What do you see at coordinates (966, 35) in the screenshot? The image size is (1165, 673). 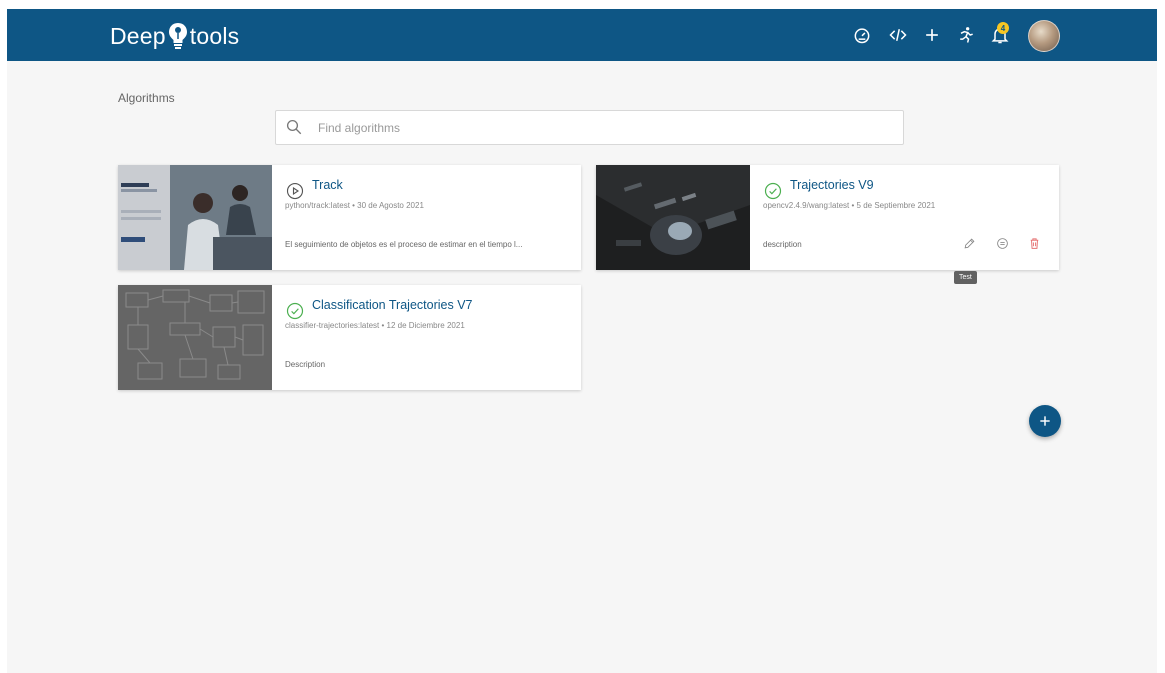 I see `runner-icon` at bounding box center [966, 35].